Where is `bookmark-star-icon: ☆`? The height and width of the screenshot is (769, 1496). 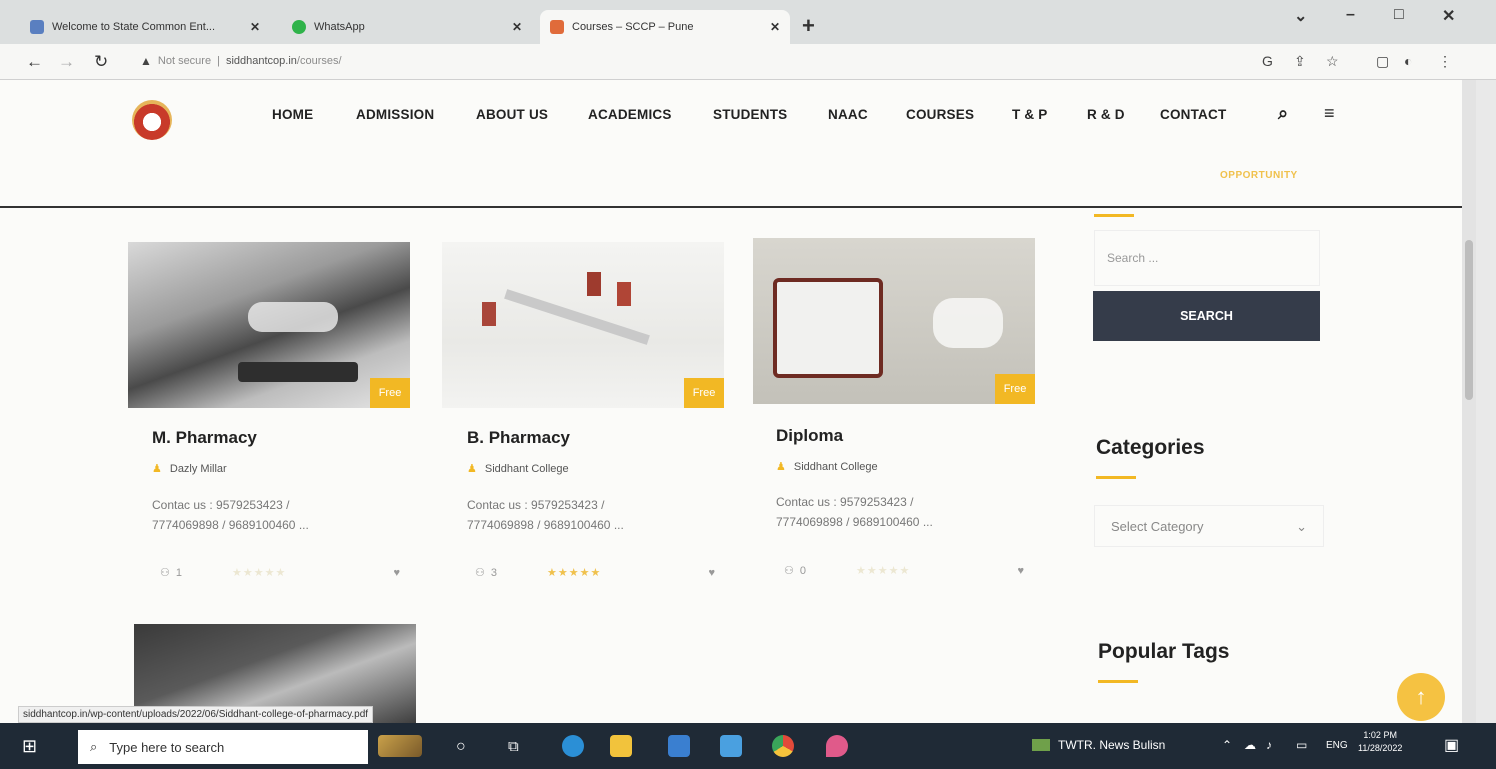 bookmark-star-icon: ☆ is located at coordinates (1332, 61).